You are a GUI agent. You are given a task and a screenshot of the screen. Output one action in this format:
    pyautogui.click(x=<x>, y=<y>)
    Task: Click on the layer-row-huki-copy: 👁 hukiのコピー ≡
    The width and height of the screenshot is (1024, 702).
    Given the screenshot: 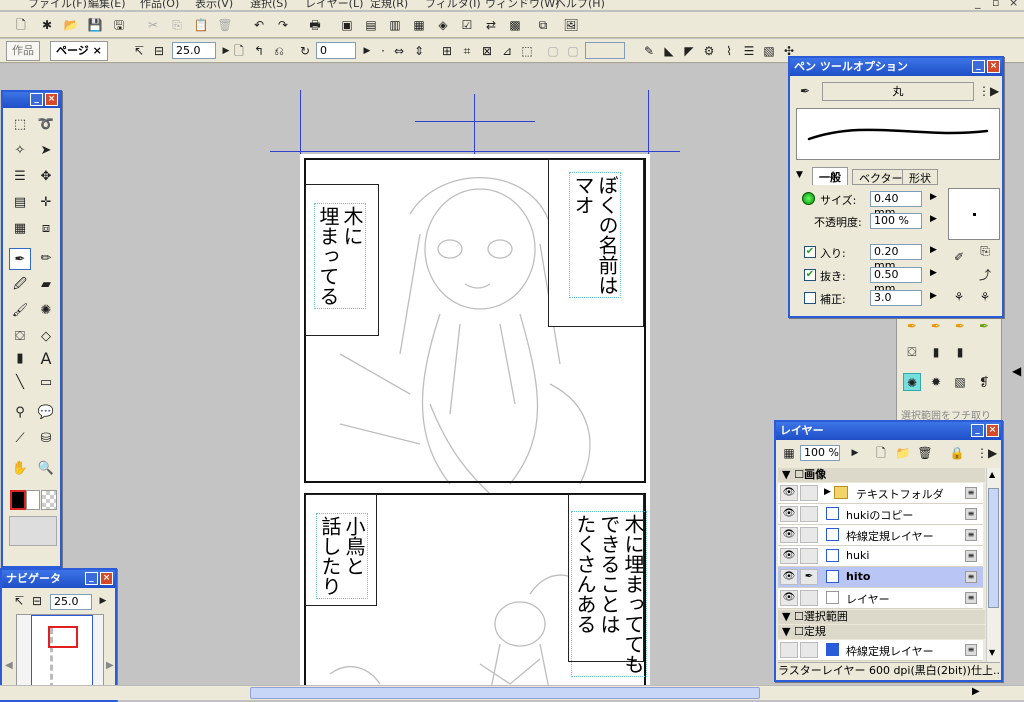 What is the action you would take?
    pyautogui.click(x=880, y=514)
    